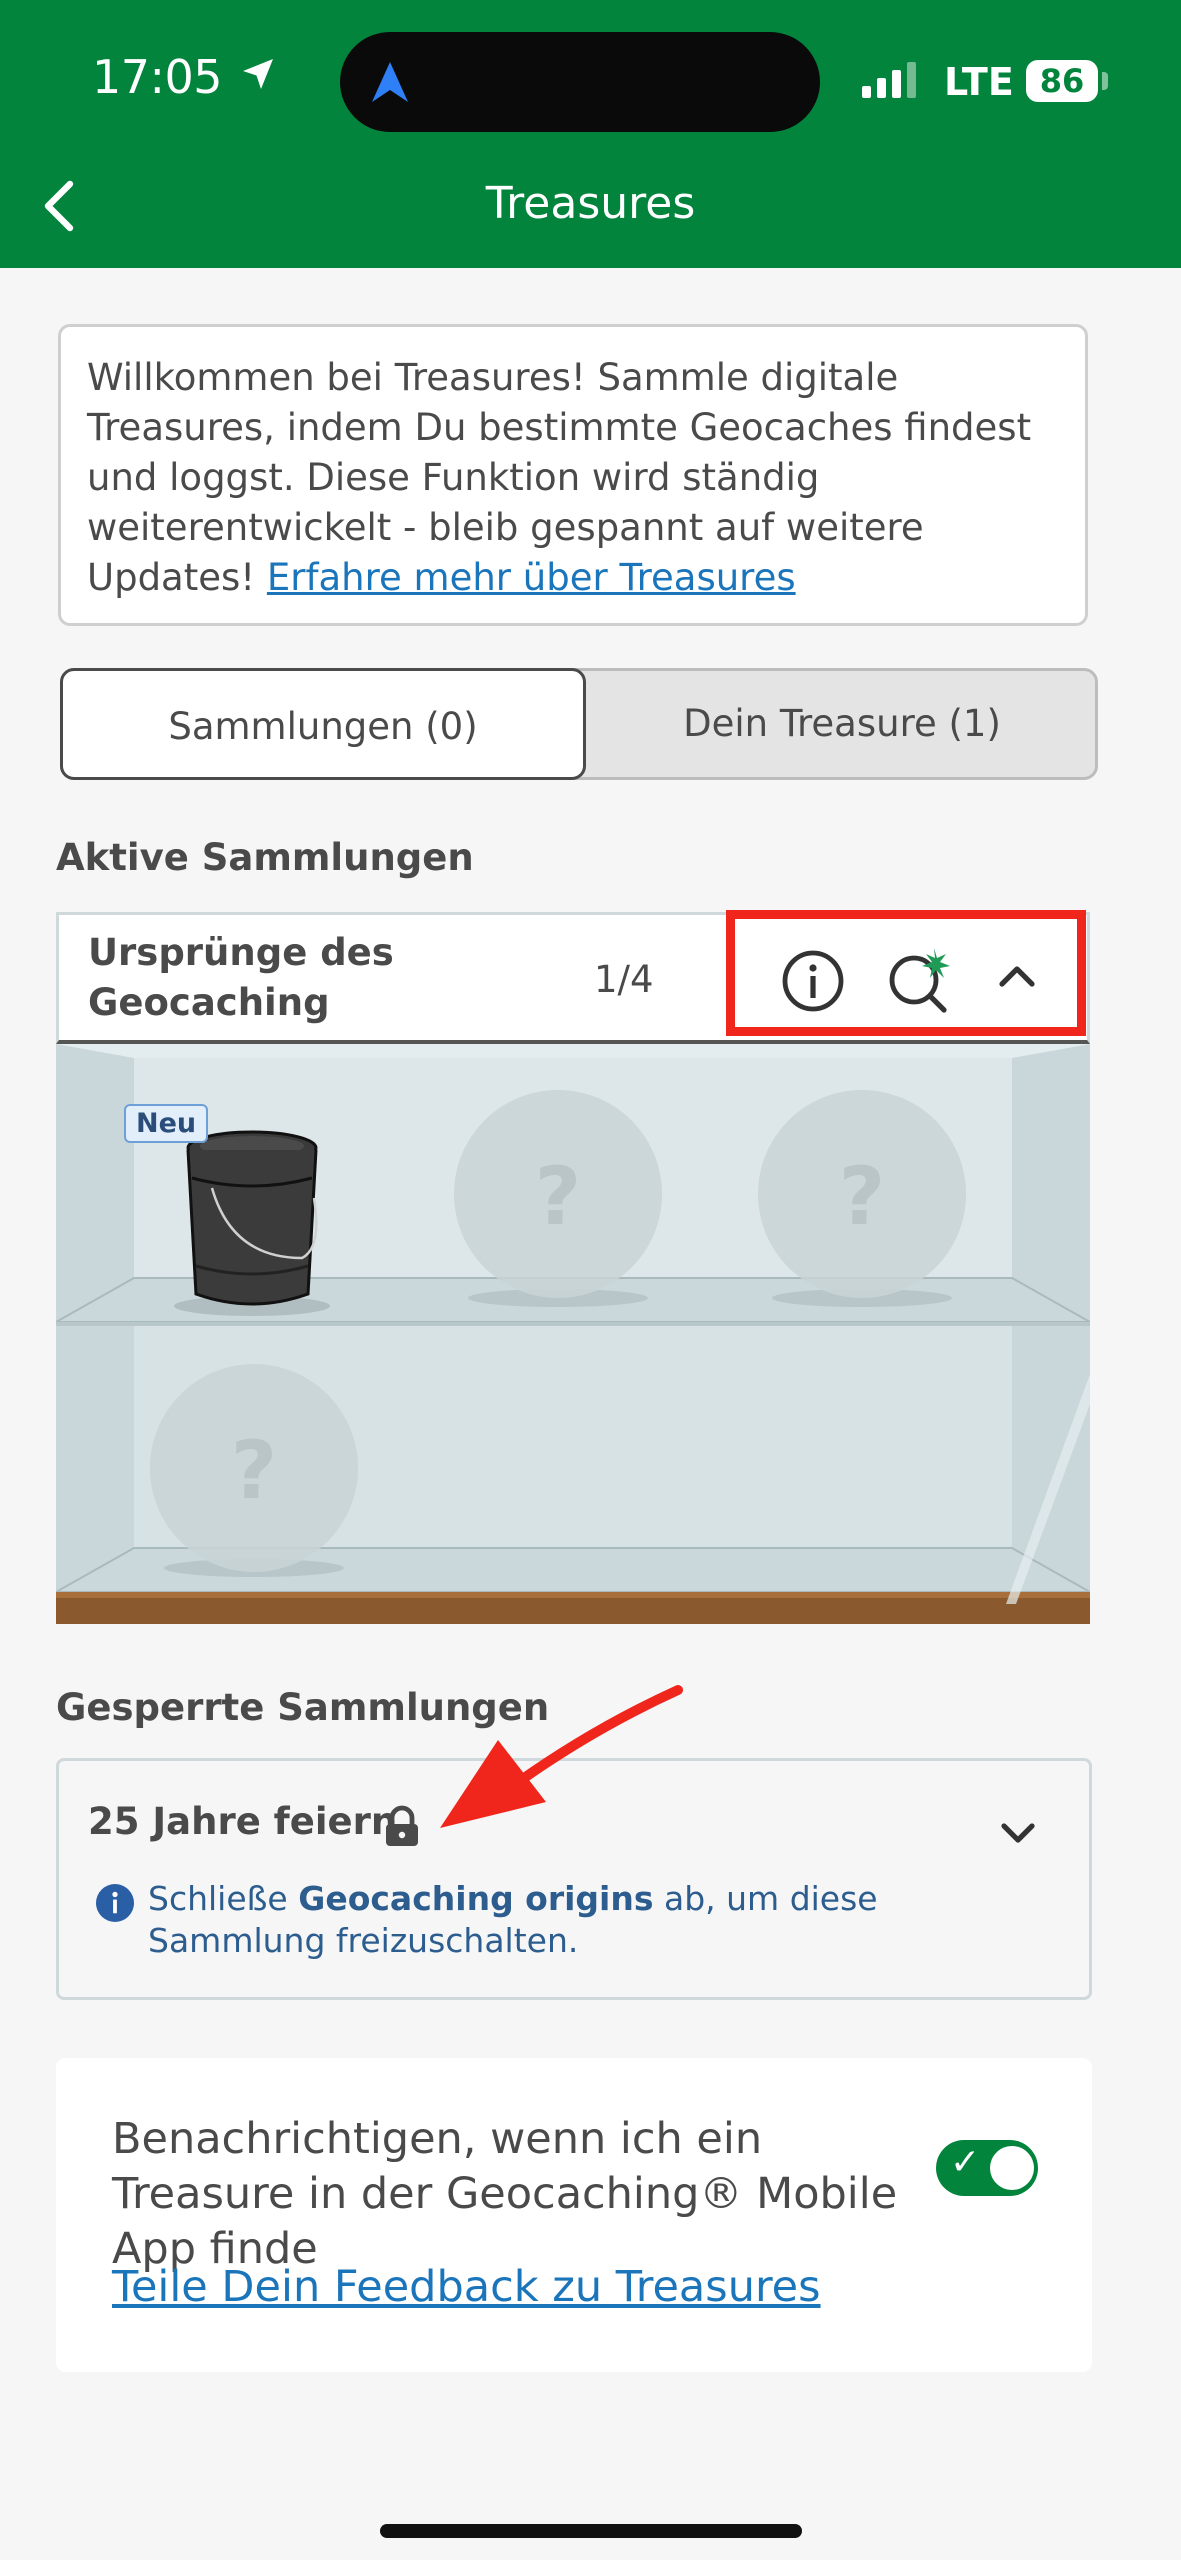 This screenshot has width=1181, height=2560. What do you see at coordinates (254, 1220) in the screenshot?
I see `bucket-treasure` at bounding box center [254, 1220].